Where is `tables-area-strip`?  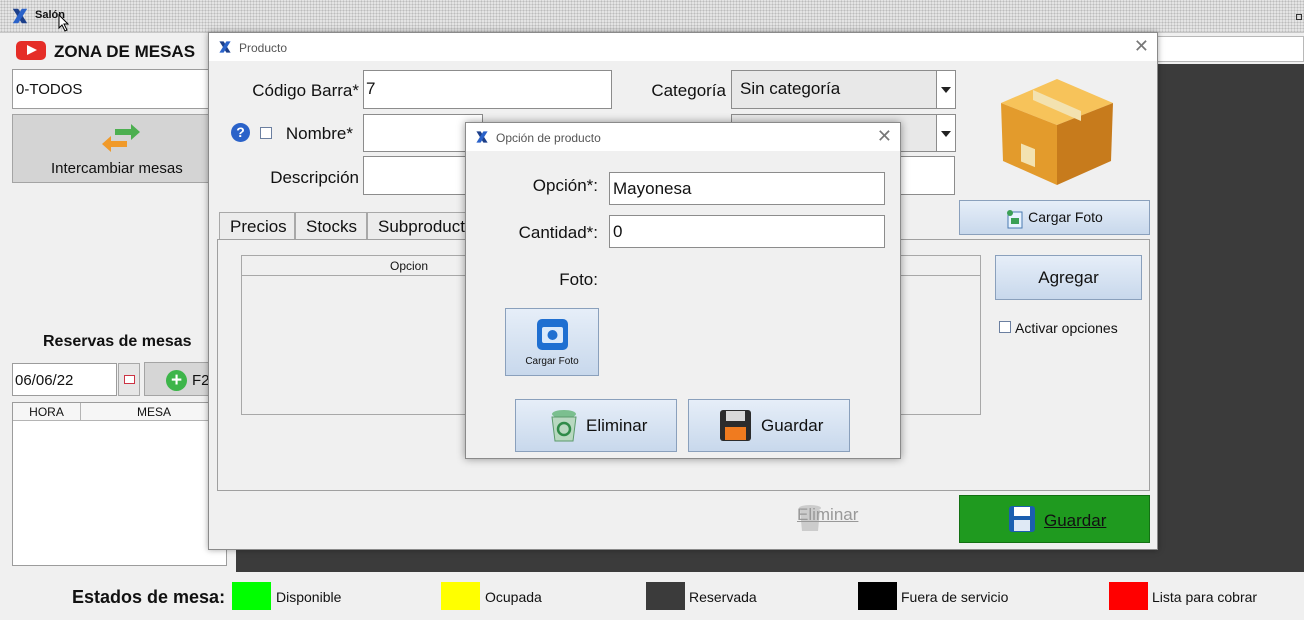 tables-area-strip is located at coordinates (696, 560).